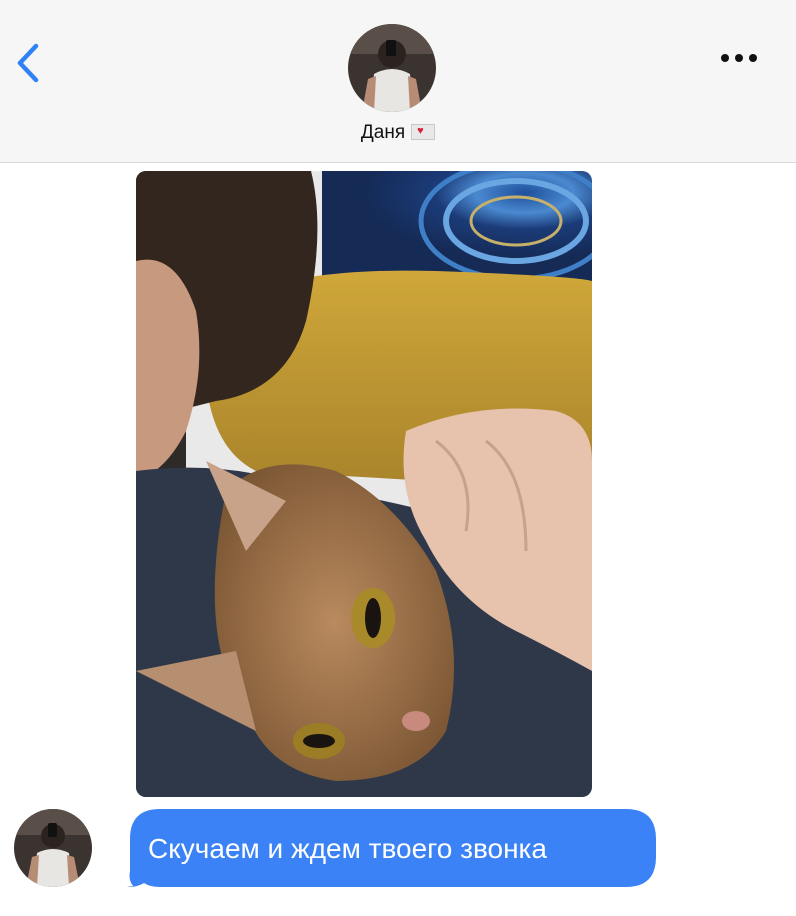 The height and width of the screenshot is (916, 796). I want to click on contact-title: Даня ♥, so click(398, 133).